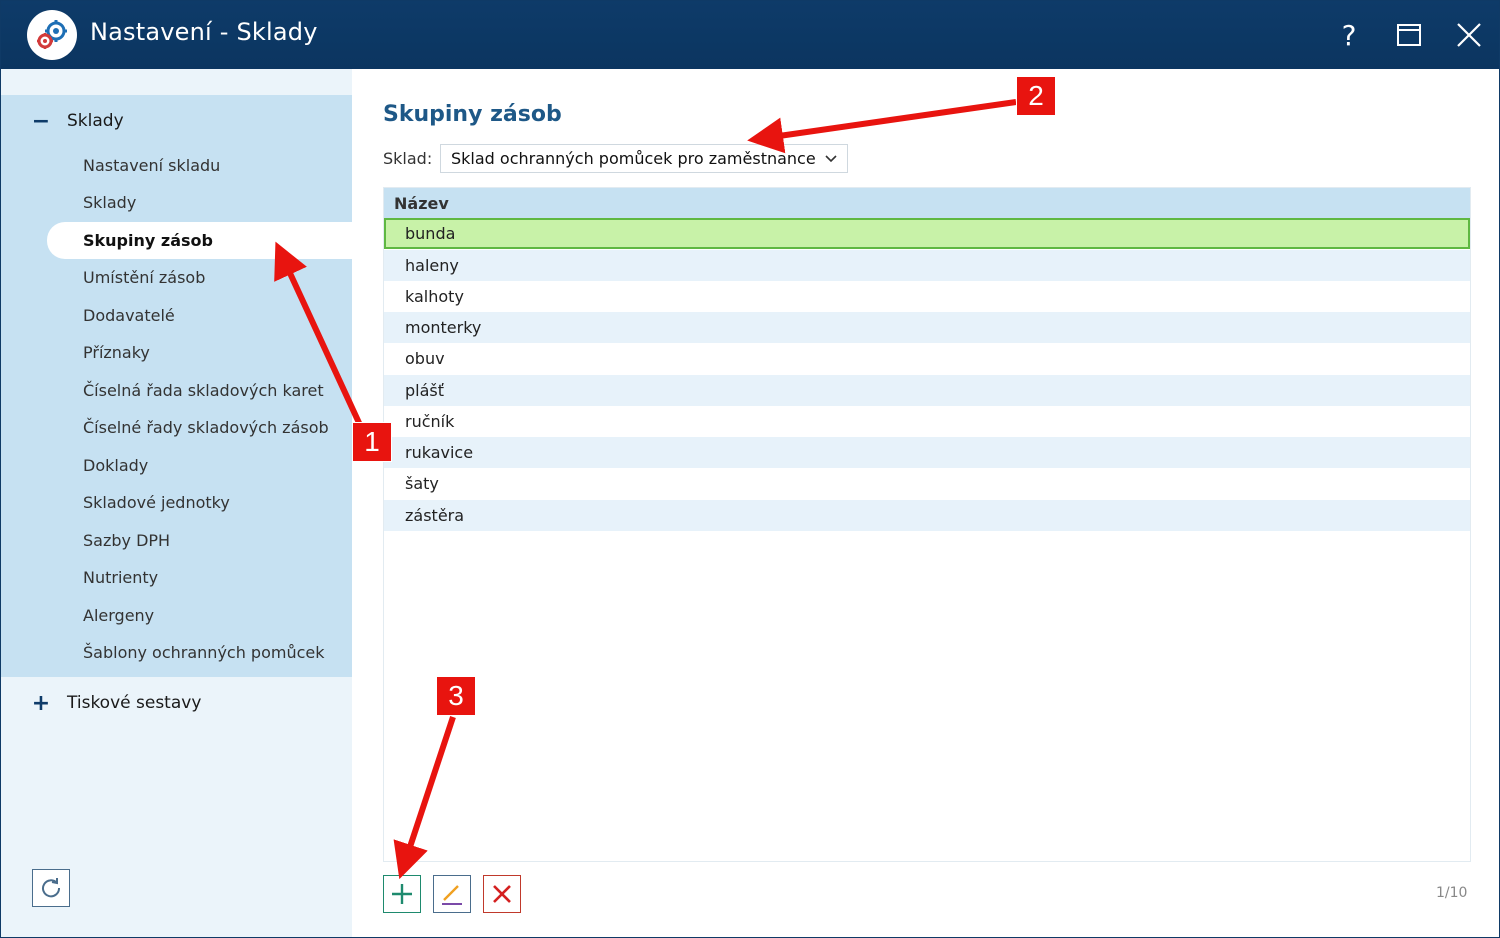 The width and height of the screenshot is (1500, 938). What do you see at coordinates (927, 265) in the screenshot?
I see `table-row: haleny` at bounding box center [927, 265].